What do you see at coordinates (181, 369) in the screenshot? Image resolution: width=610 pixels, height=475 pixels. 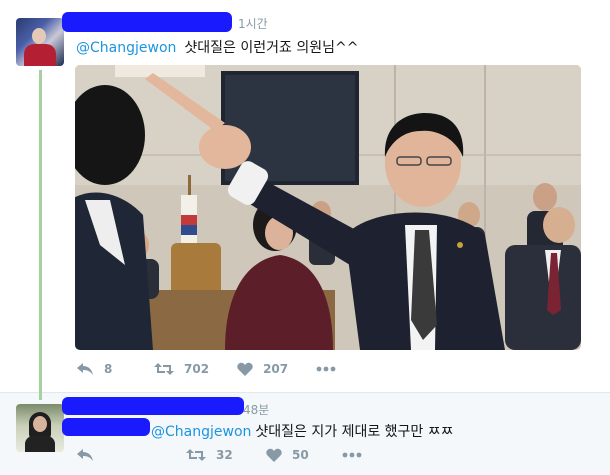 I see `retweet-button: 702` at bounding box center [181, 369].